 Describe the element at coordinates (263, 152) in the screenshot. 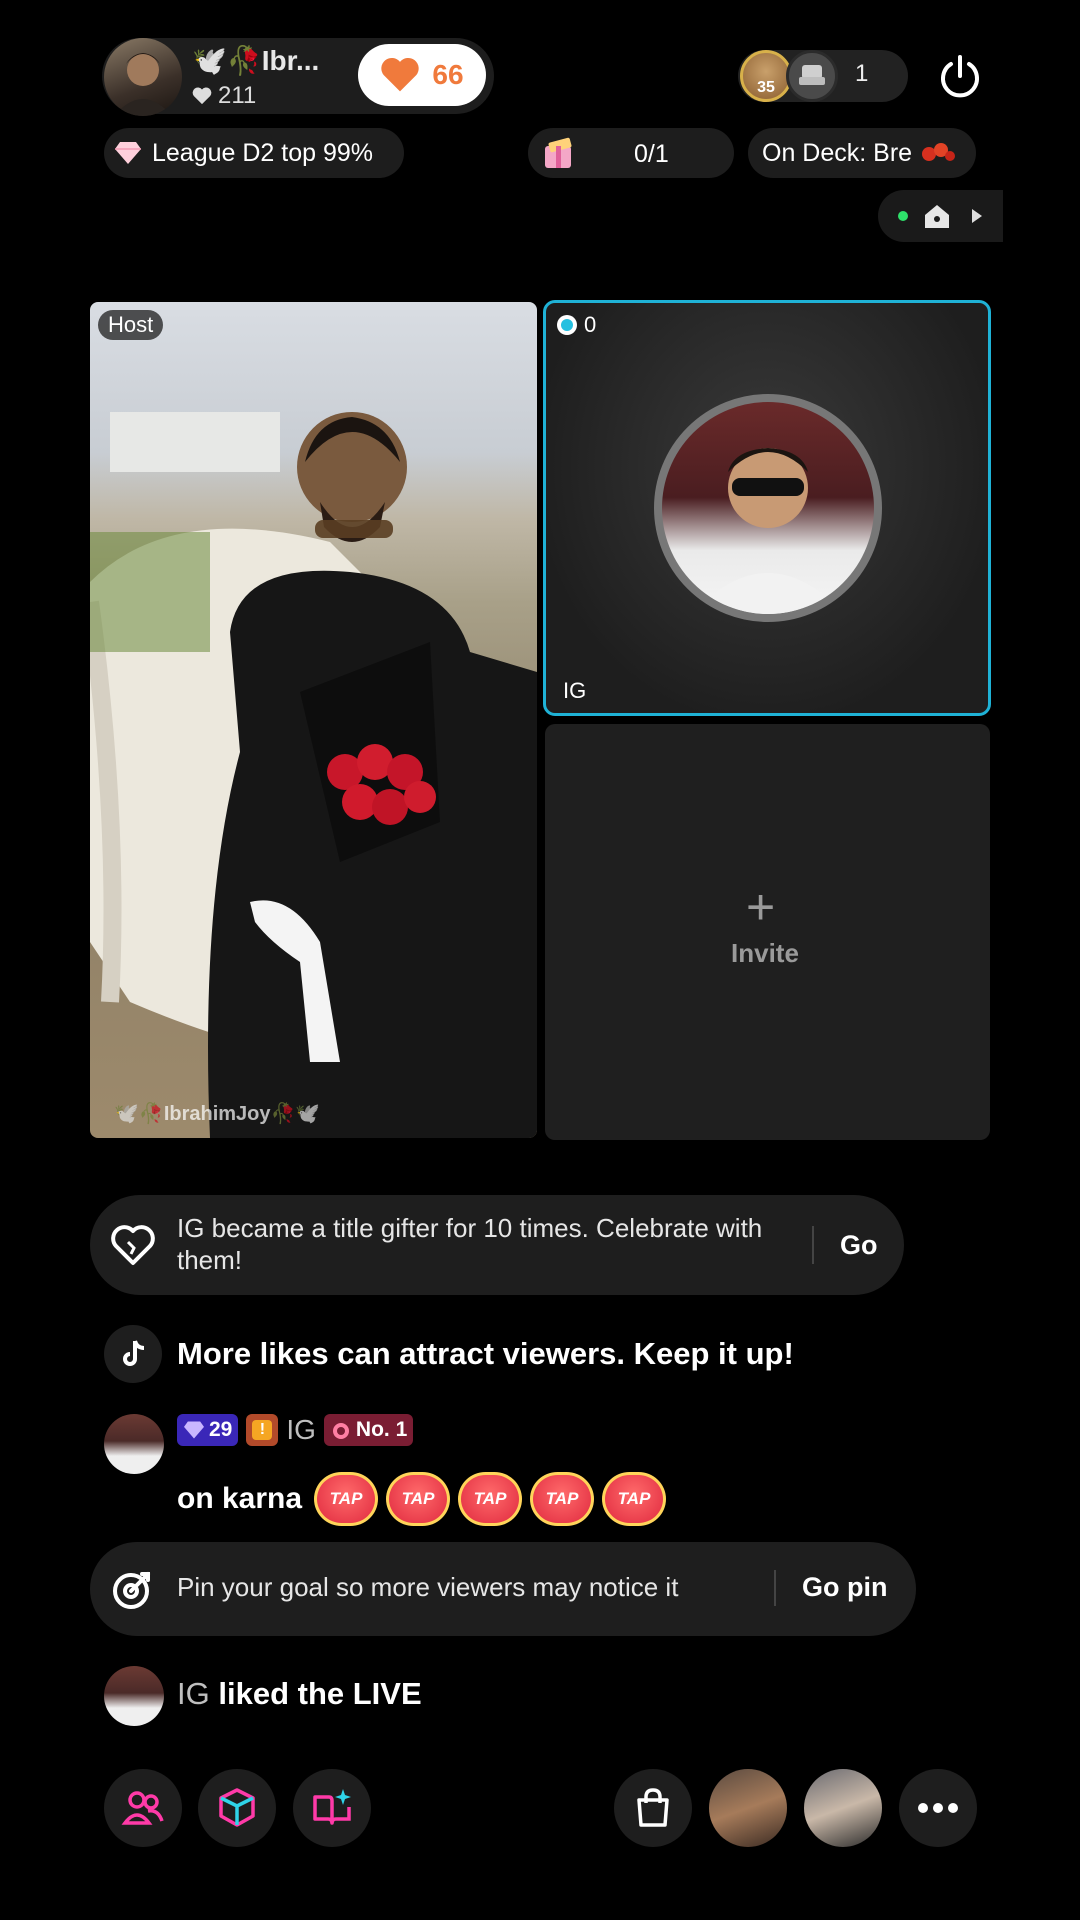

I see `league-label: League D2 top 99%` at that location.